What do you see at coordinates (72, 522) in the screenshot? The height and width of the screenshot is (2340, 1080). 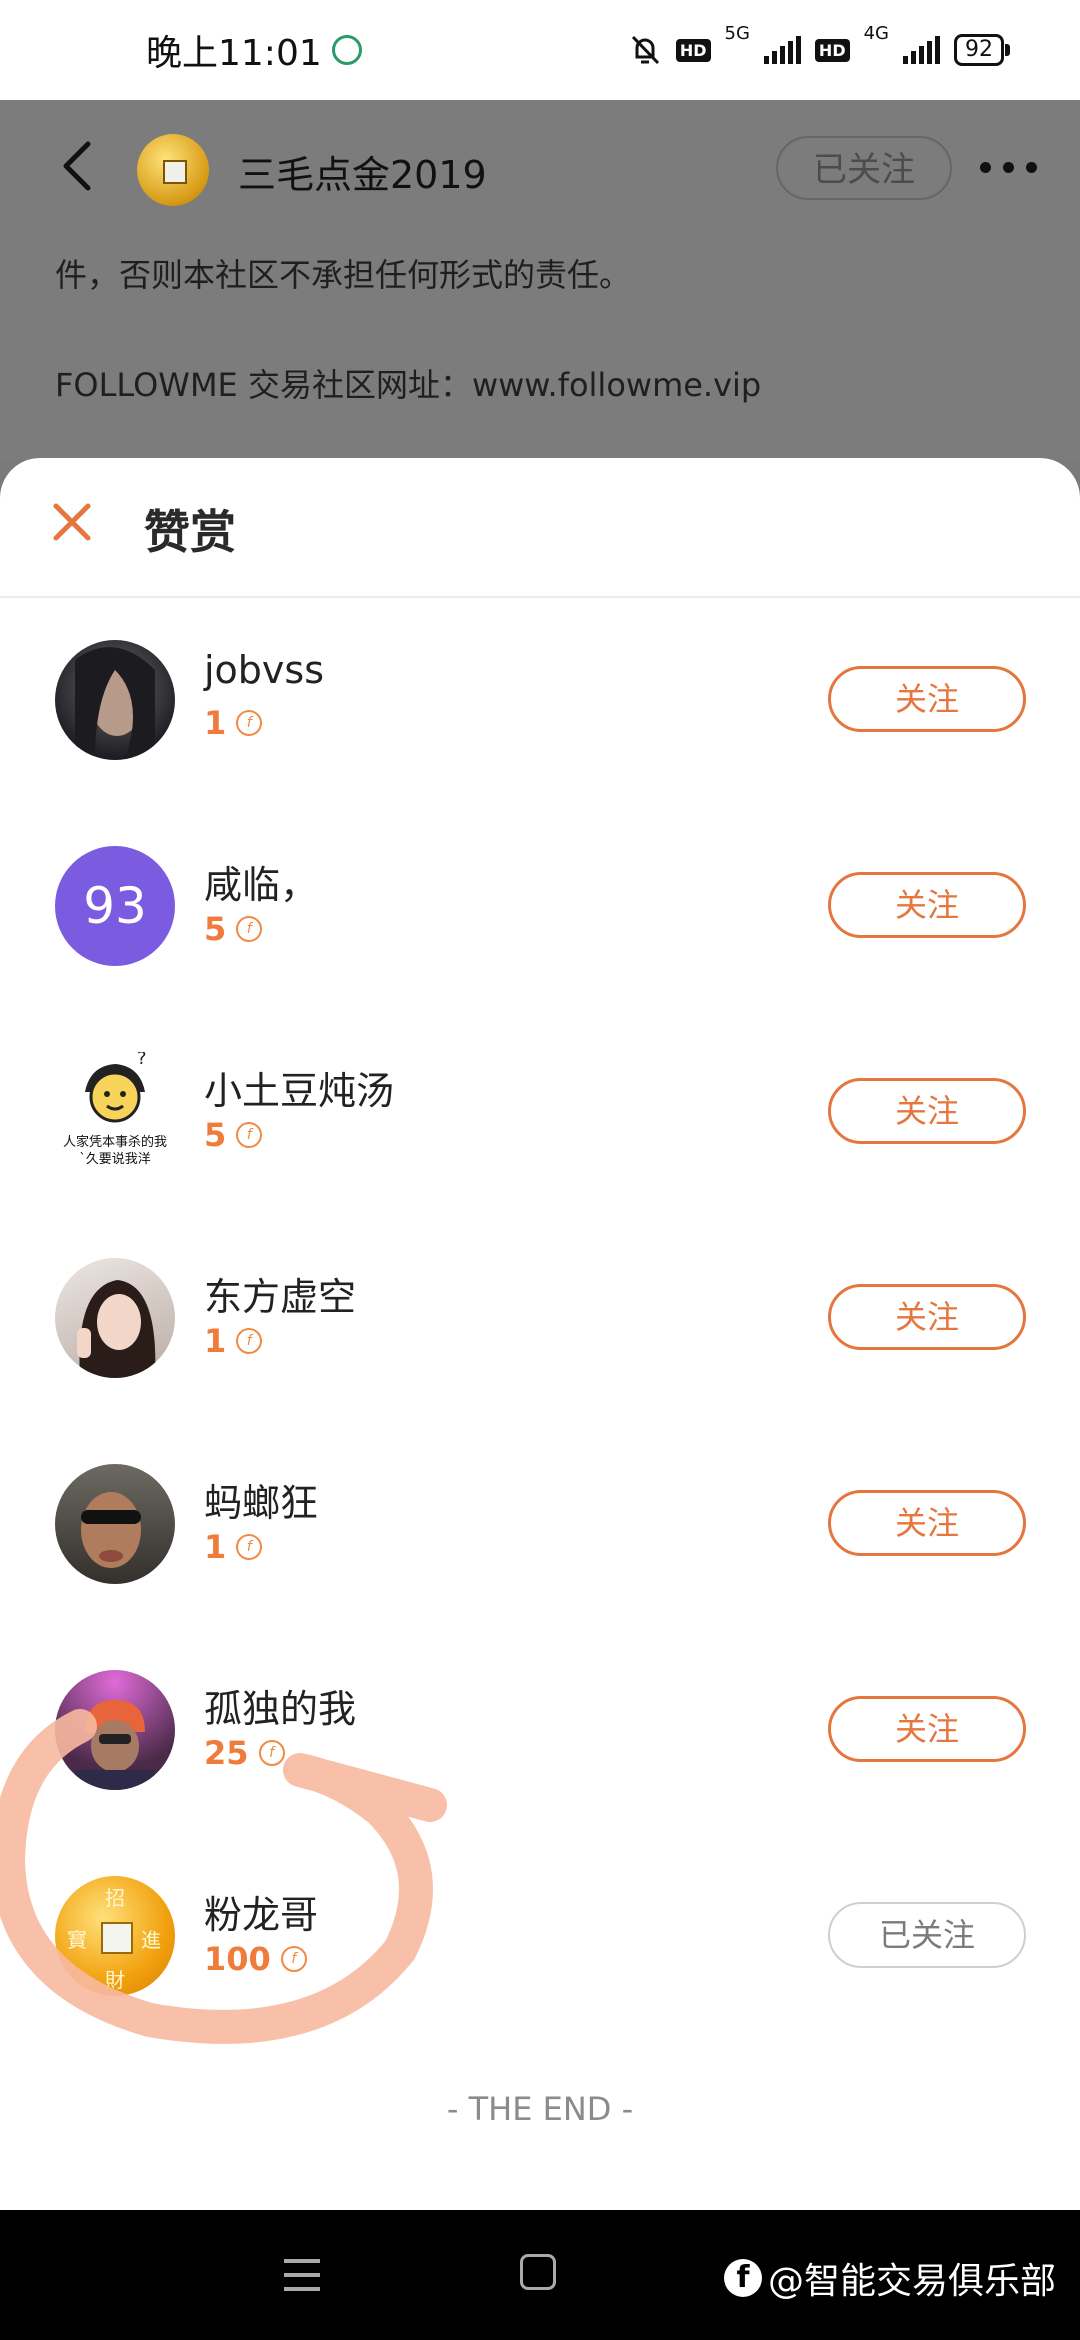 I see `close-icon` at bounding box center [72, 522].